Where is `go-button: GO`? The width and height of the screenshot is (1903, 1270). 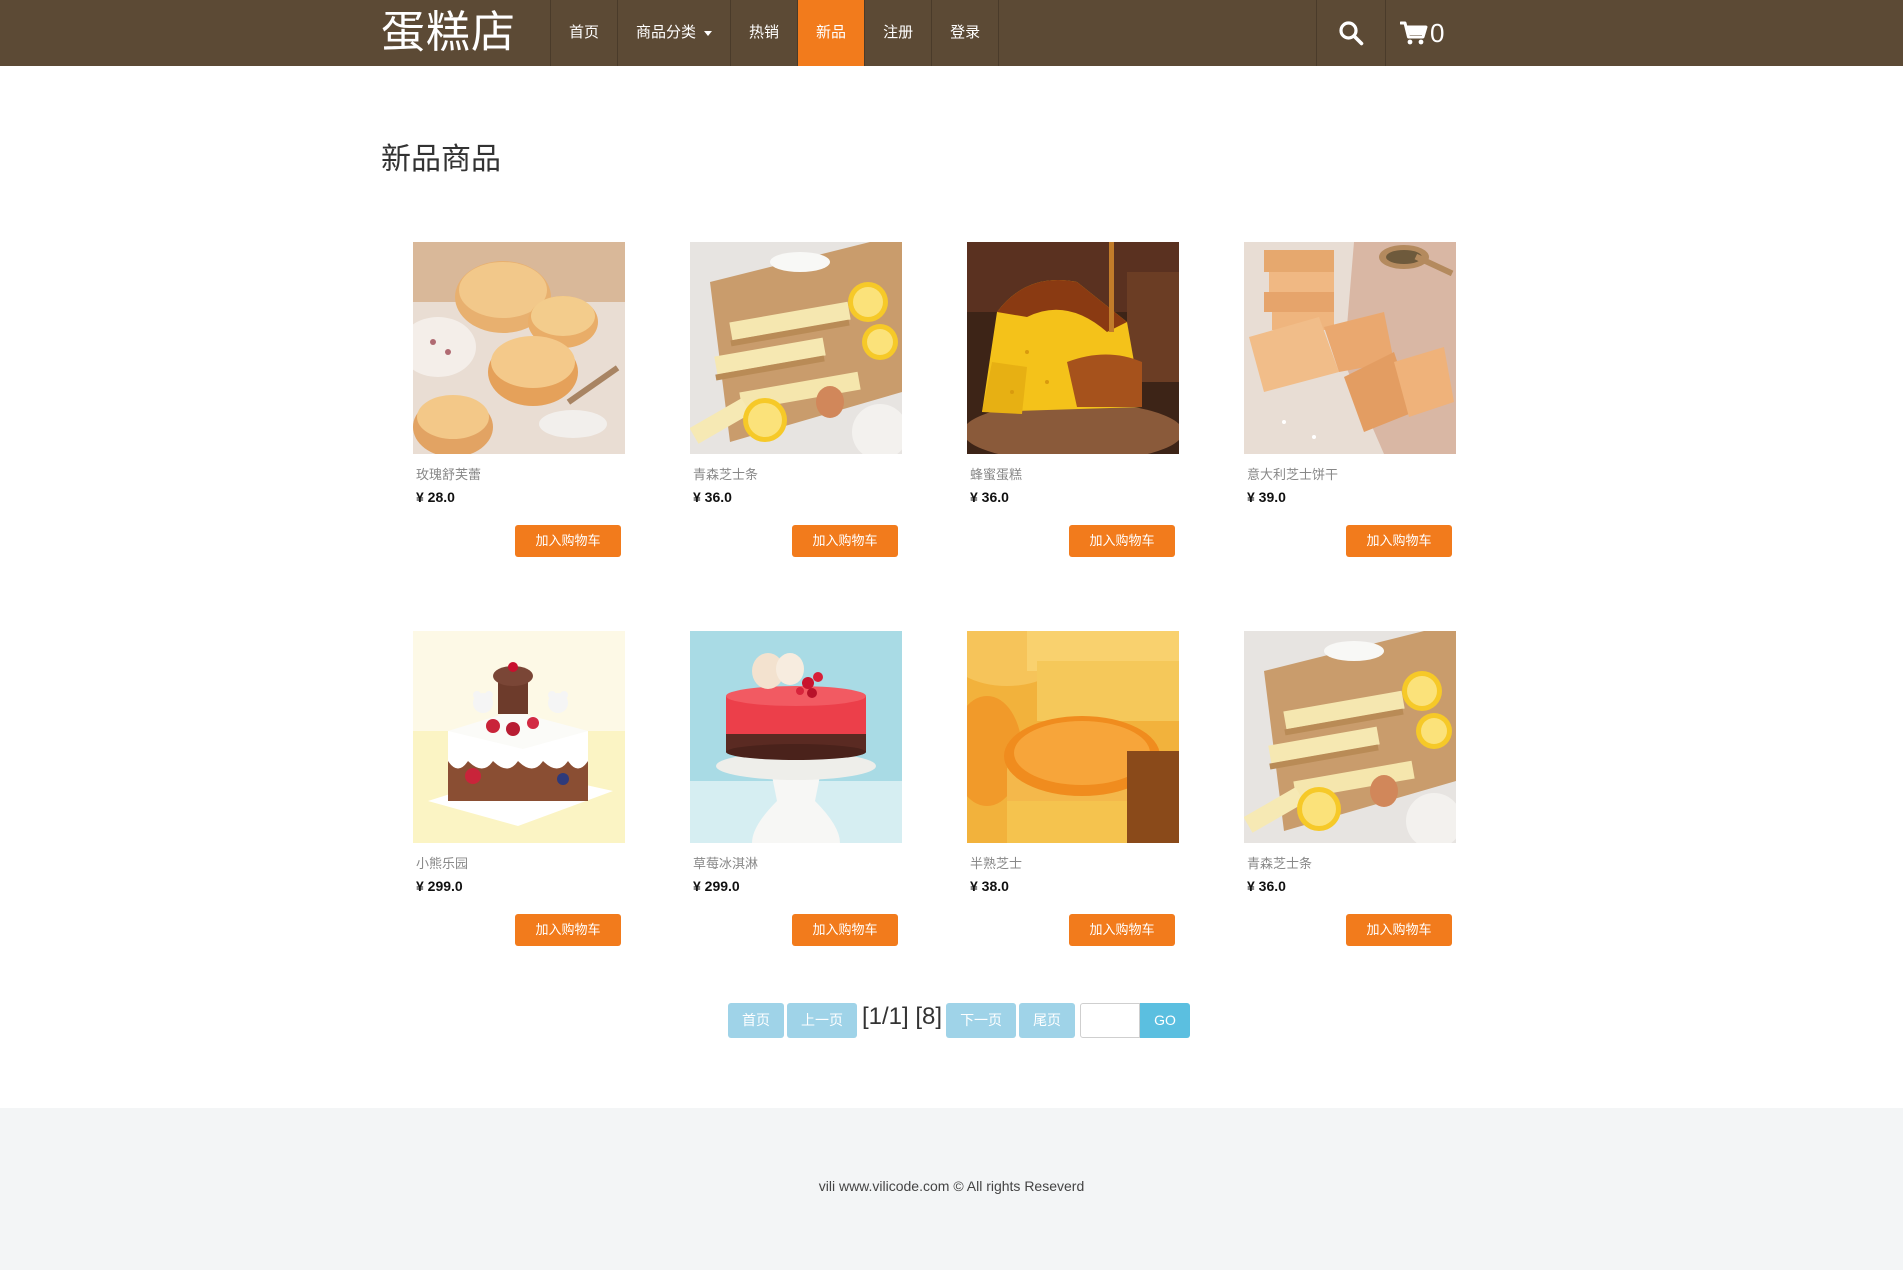 go-button: GO is located at coordinates (1165, 1020).